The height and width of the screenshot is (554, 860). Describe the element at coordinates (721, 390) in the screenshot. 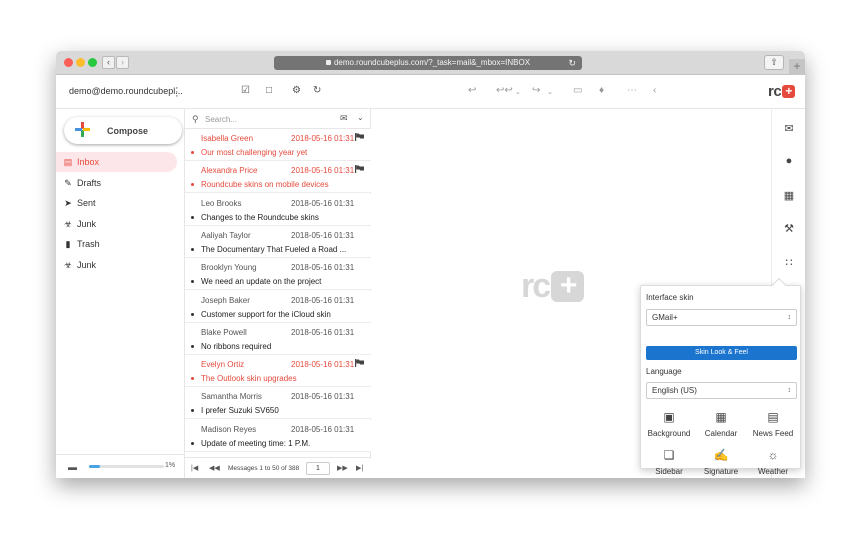

I see `language-select: English (US) ↕` at that location.